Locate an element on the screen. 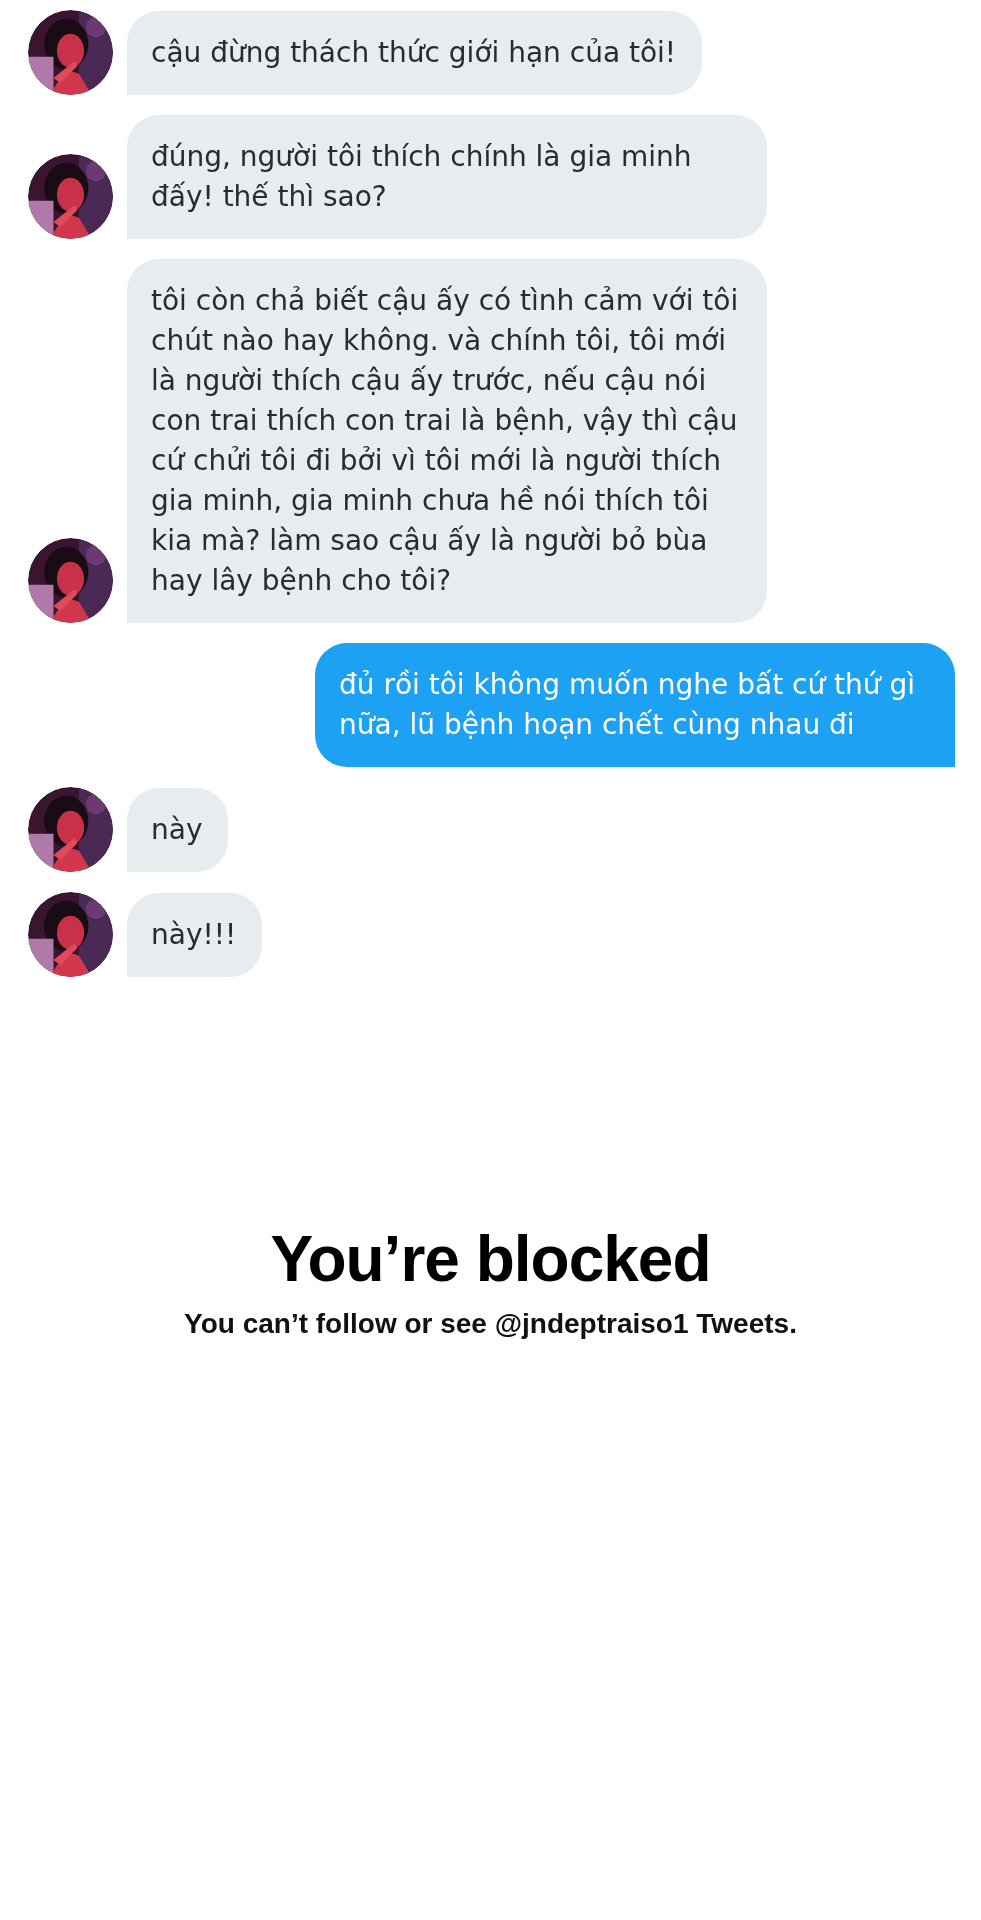 Image resolution: width=981 pixels, height=1920 pixels. message-bubble: đúng, người tôi thích chính là gia minh đấy! thế thì sao? is located at coordinates (447, 177).